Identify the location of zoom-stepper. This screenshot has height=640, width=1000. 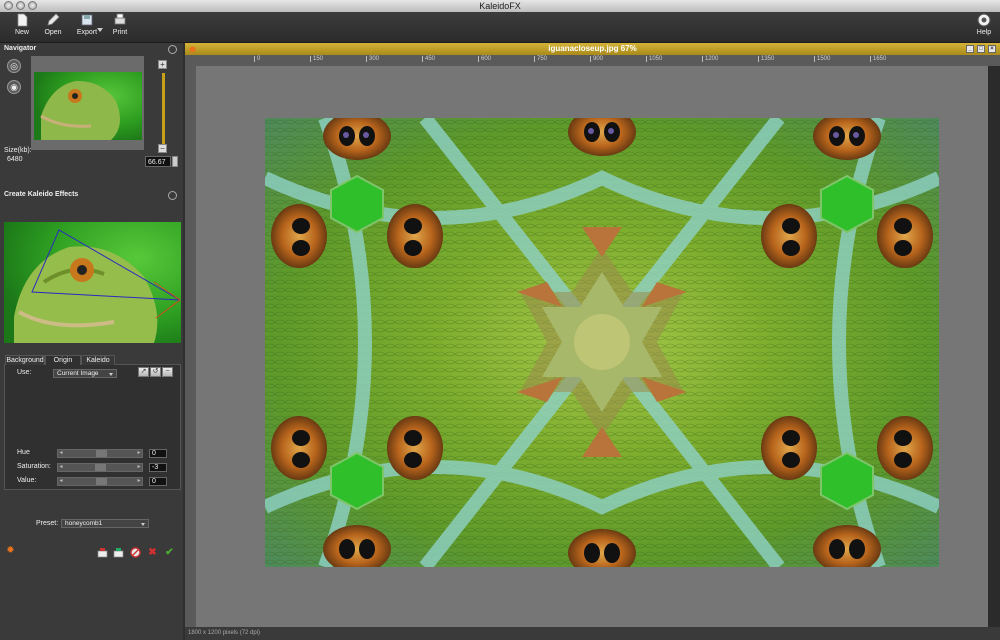
(175, 161).